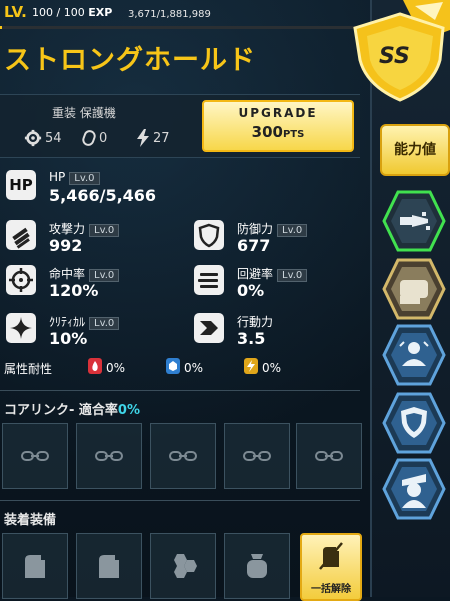 The width and height of the screenshot is (450, 601). I want to click on critical-value: 10%, so click(68, 338).